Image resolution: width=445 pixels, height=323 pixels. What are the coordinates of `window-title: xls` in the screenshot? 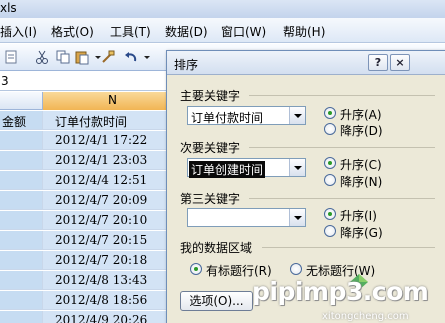 It's located at (8, 8).